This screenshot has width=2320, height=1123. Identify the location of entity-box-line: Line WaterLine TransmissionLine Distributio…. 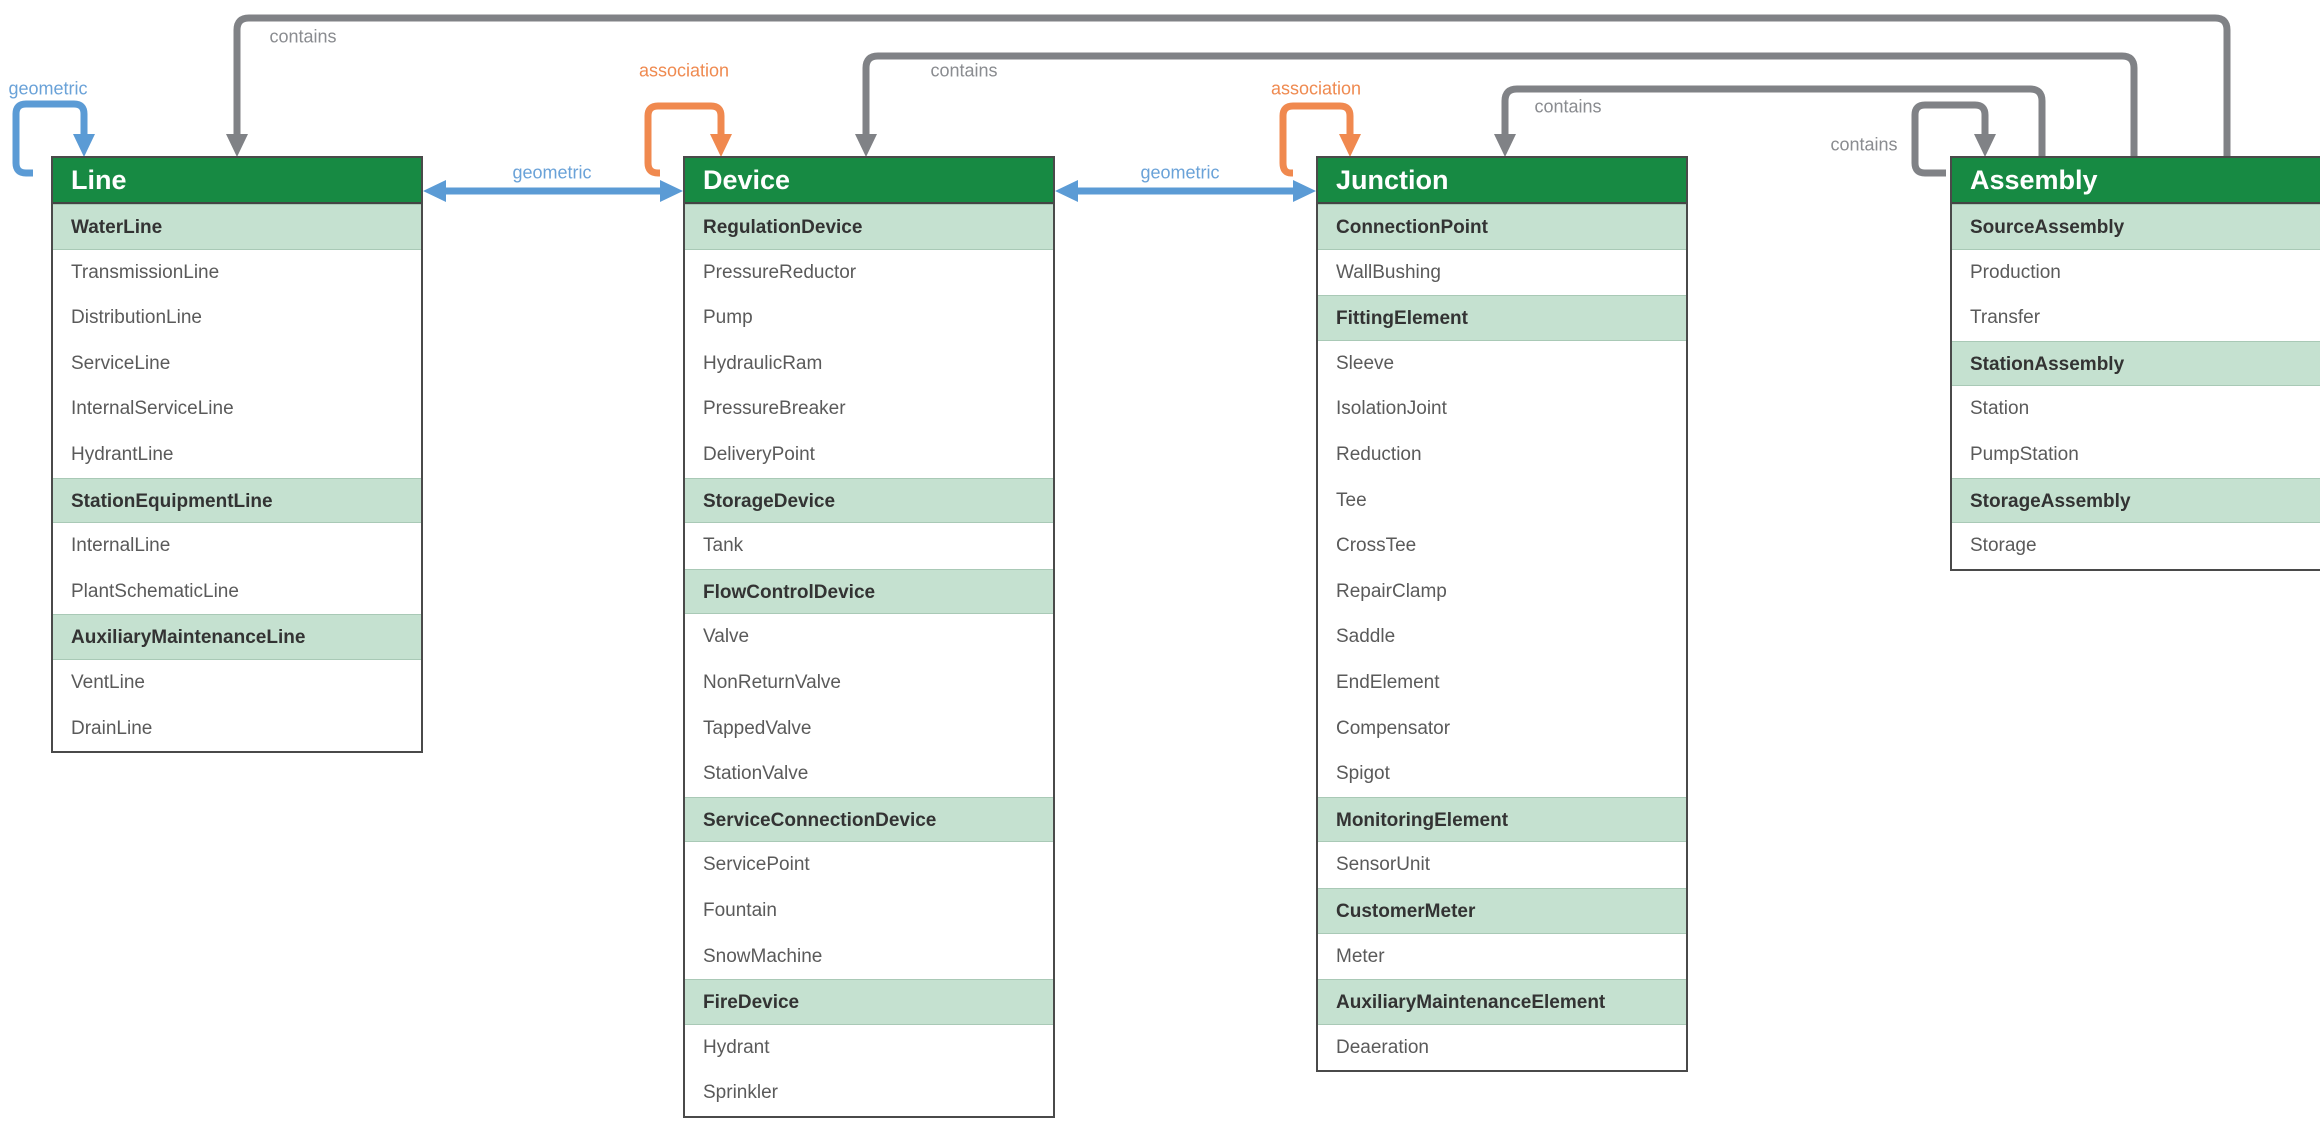
(237, 455).